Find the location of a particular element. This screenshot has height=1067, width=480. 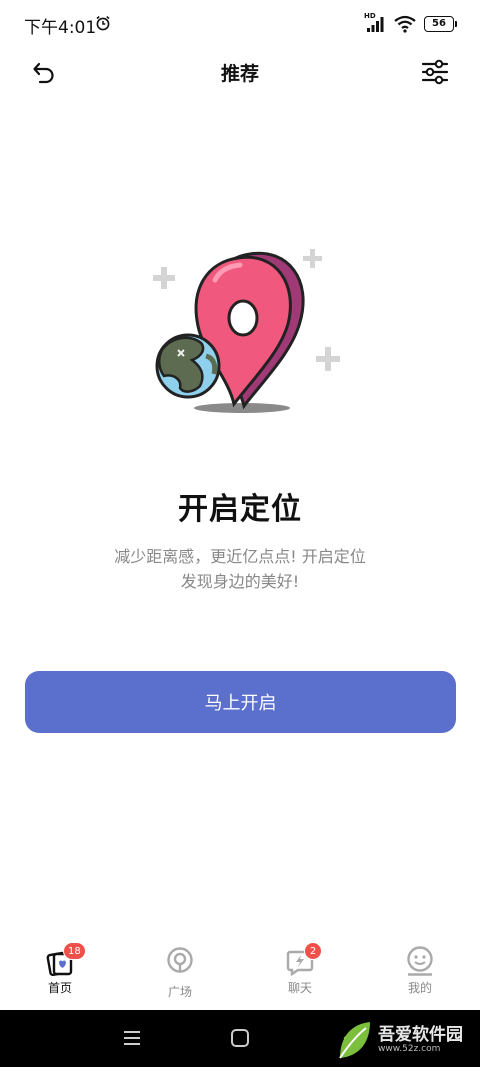

home-icon is located at coordinates (240, 1038).